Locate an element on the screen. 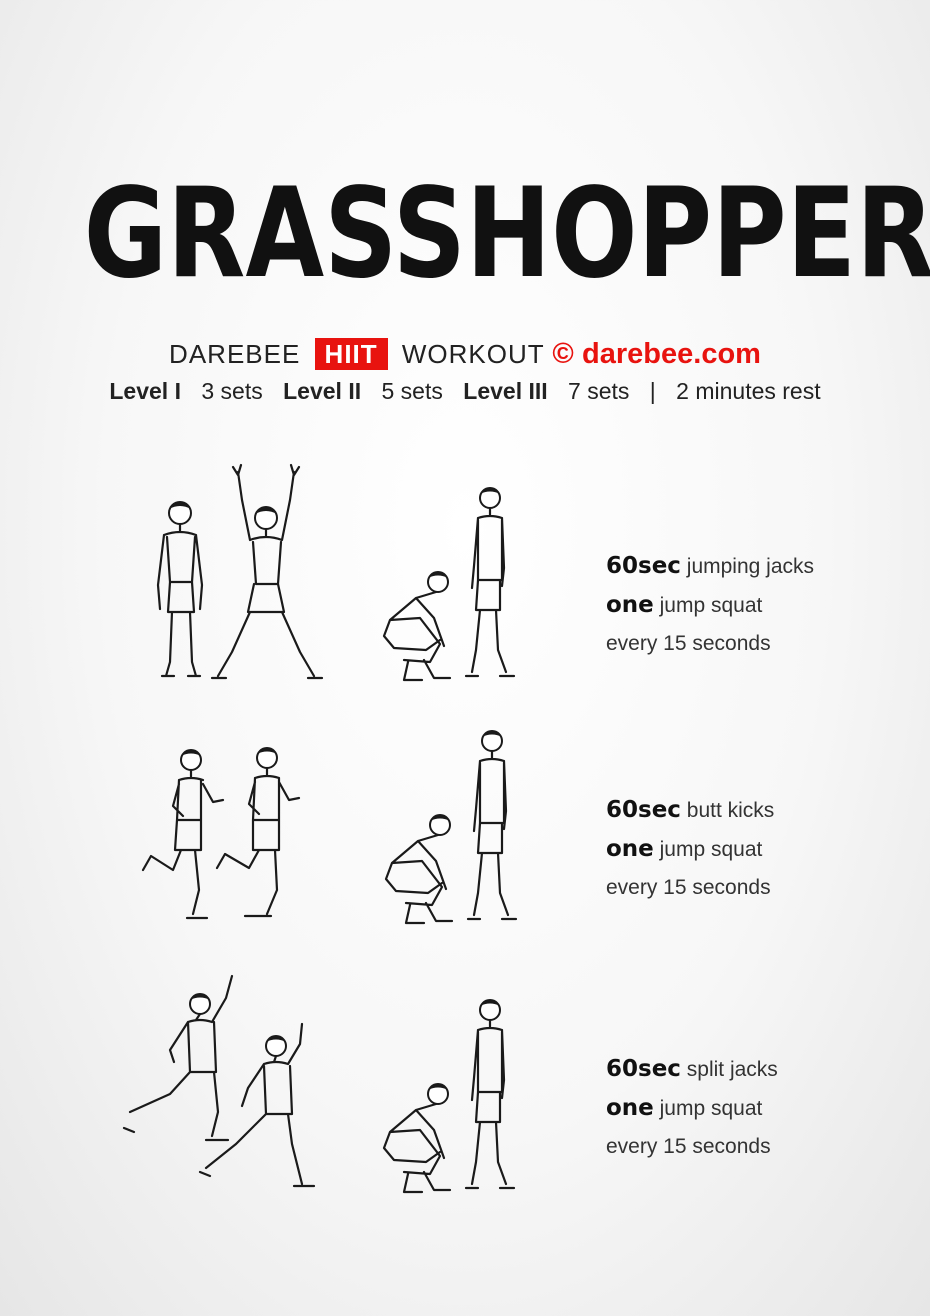  duration-3: 60sec is located at coordinates (643, 1069).